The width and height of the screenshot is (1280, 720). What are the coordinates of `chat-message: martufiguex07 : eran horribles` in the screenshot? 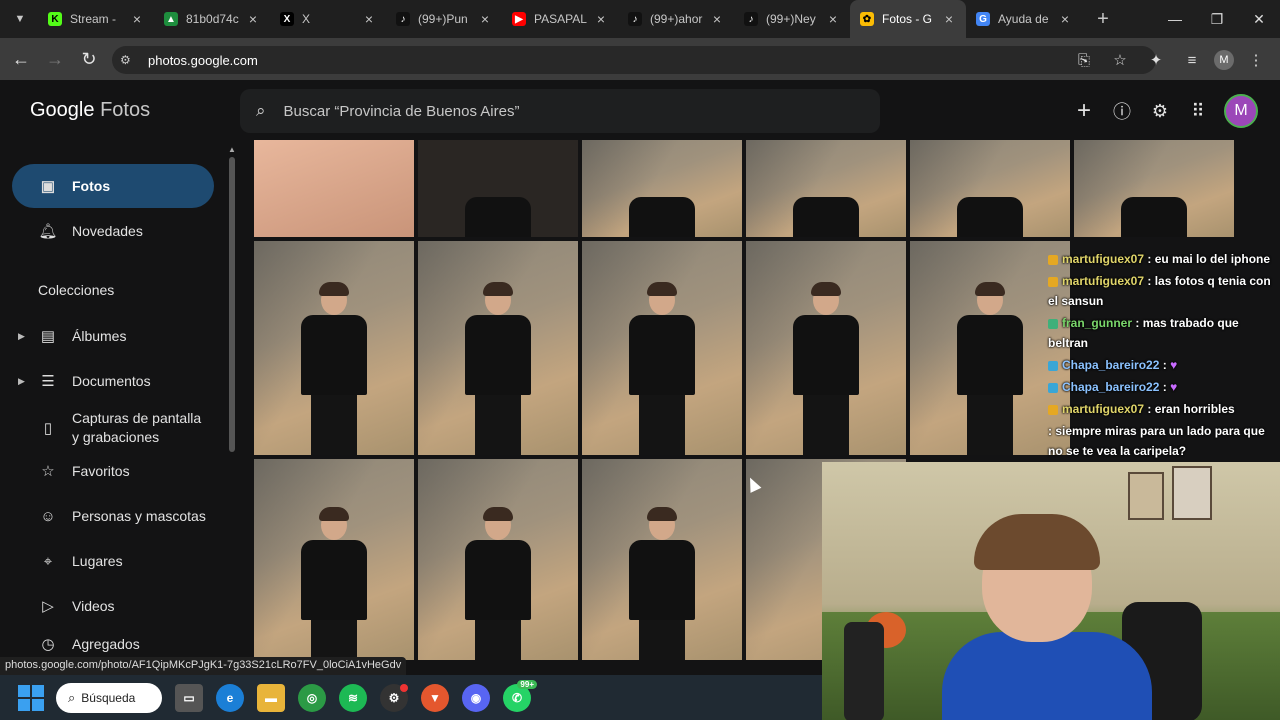 It's located at (1162, 409).